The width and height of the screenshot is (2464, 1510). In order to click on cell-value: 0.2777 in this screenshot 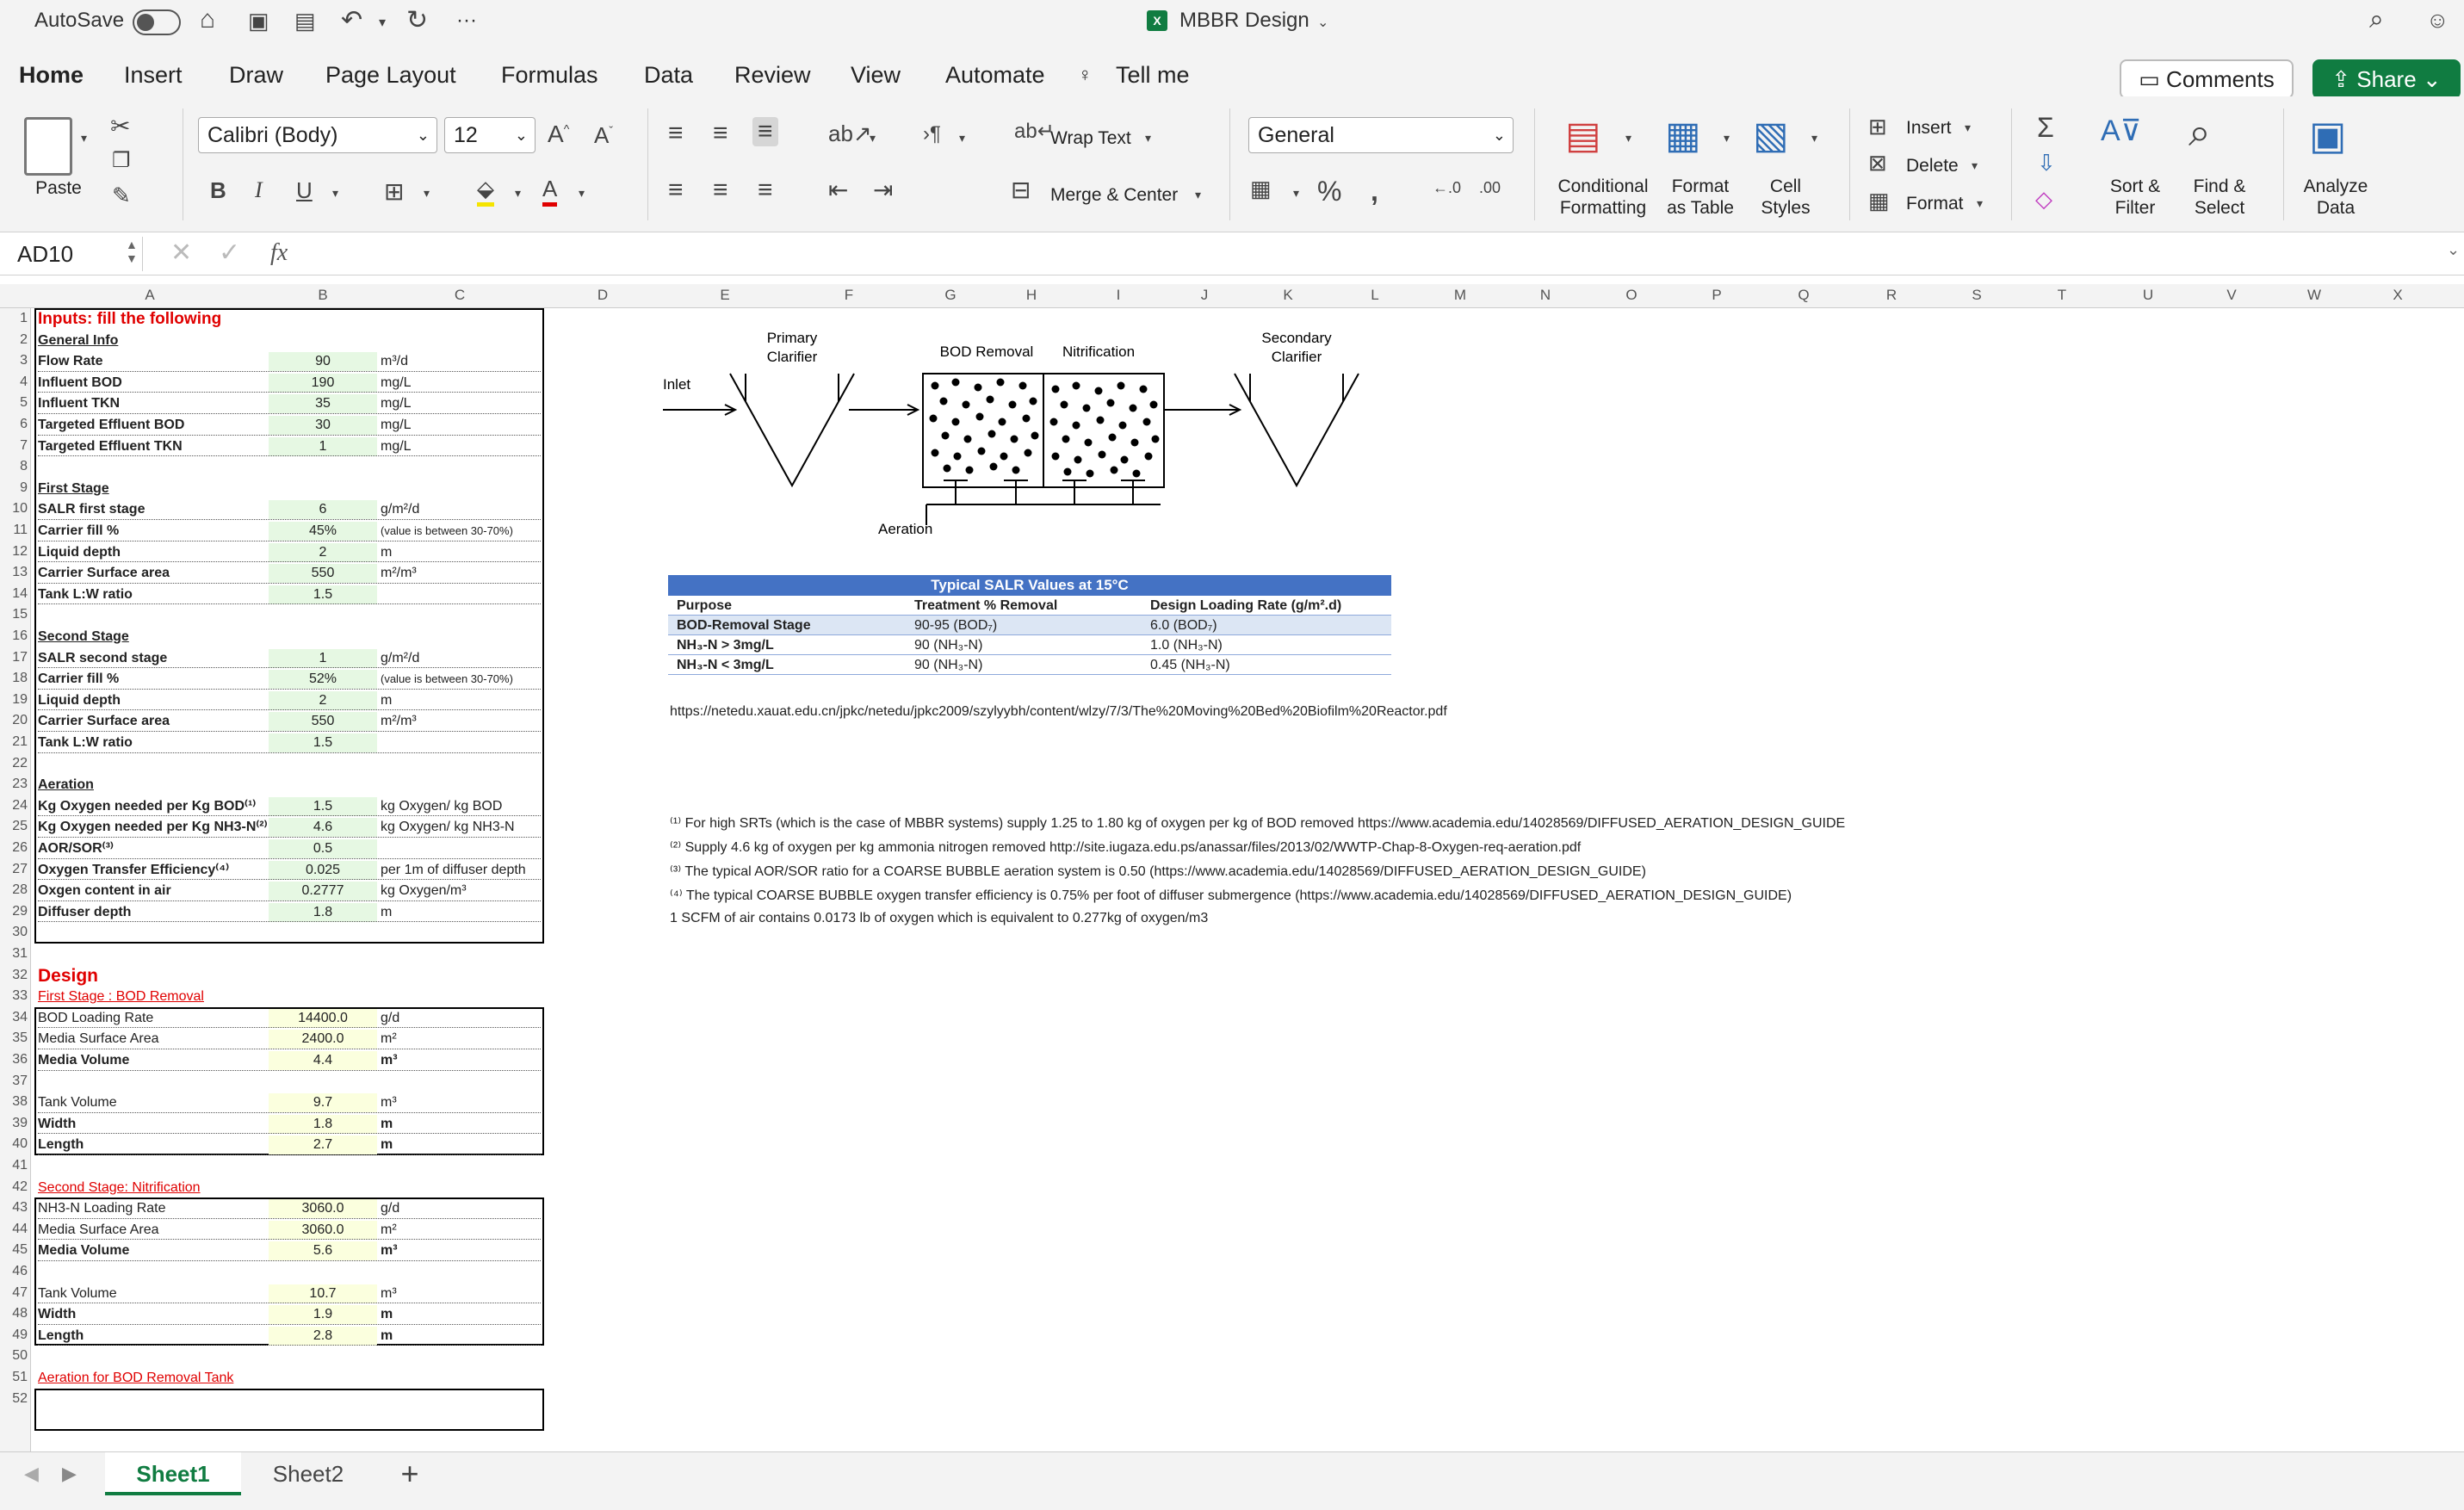, I will do `click(323, 891)`.